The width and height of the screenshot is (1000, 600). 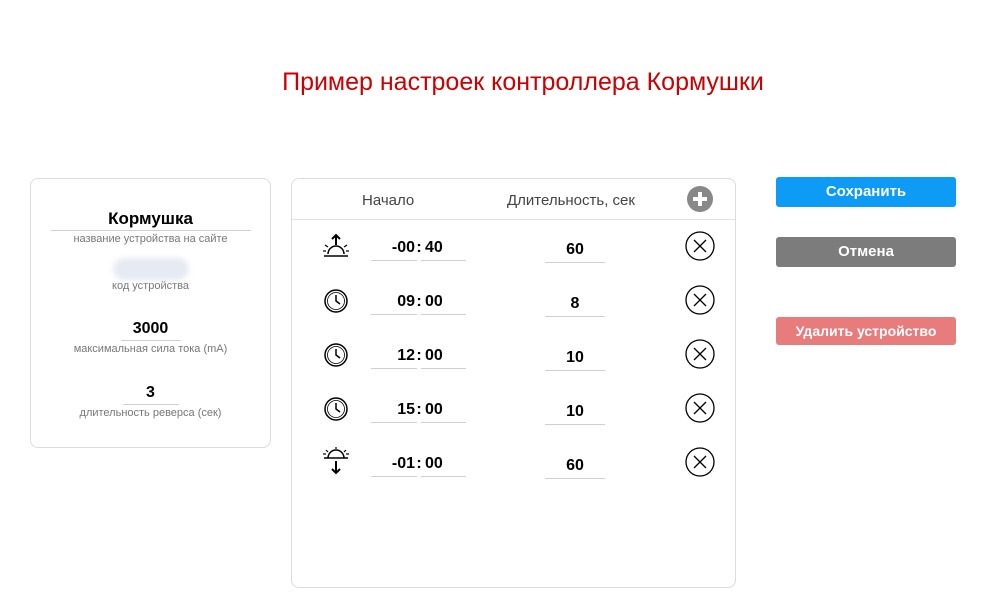 What do you see at coordinates (575, 305) in the screenshot?
I see `duration-input: 8` at bounding box center [575, 305].